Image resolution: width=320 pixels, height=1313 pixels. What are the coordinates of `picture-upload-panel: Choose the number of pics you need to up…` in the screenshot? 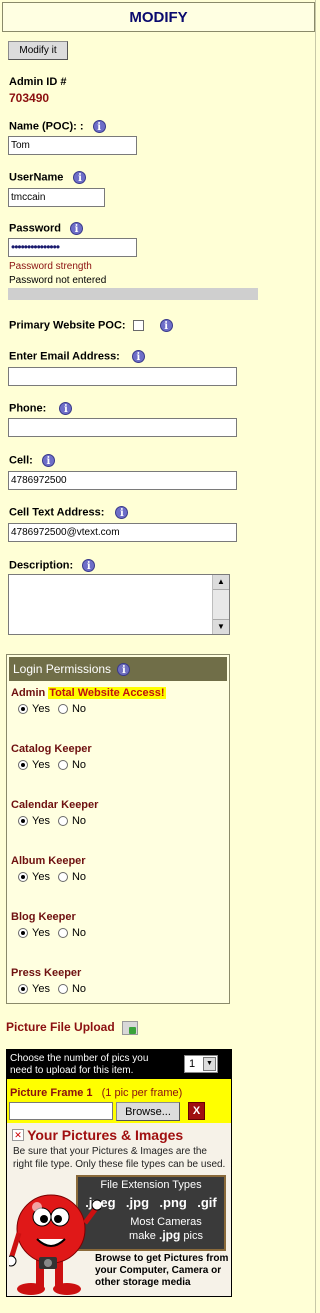 It's located at (119, 1173).